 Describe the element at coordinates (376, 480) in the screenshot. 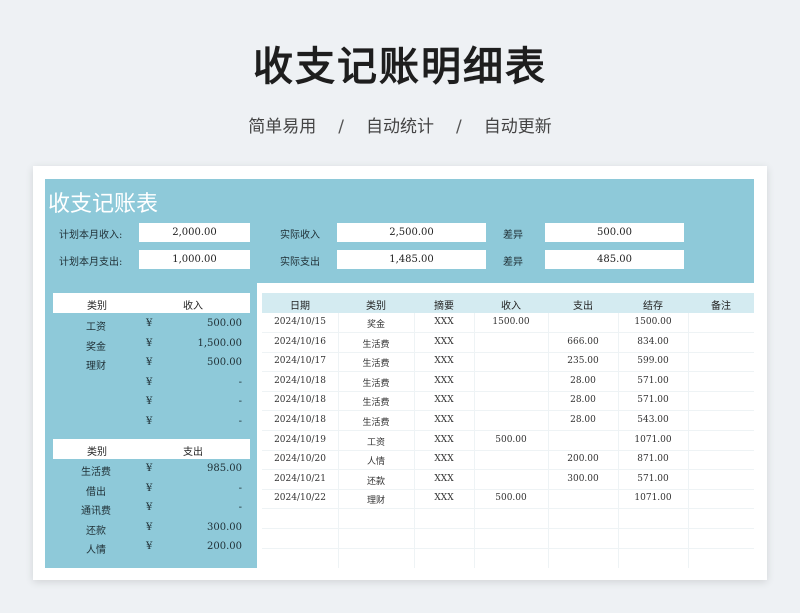

I see `ledger-cell-category: 还款` at that location.